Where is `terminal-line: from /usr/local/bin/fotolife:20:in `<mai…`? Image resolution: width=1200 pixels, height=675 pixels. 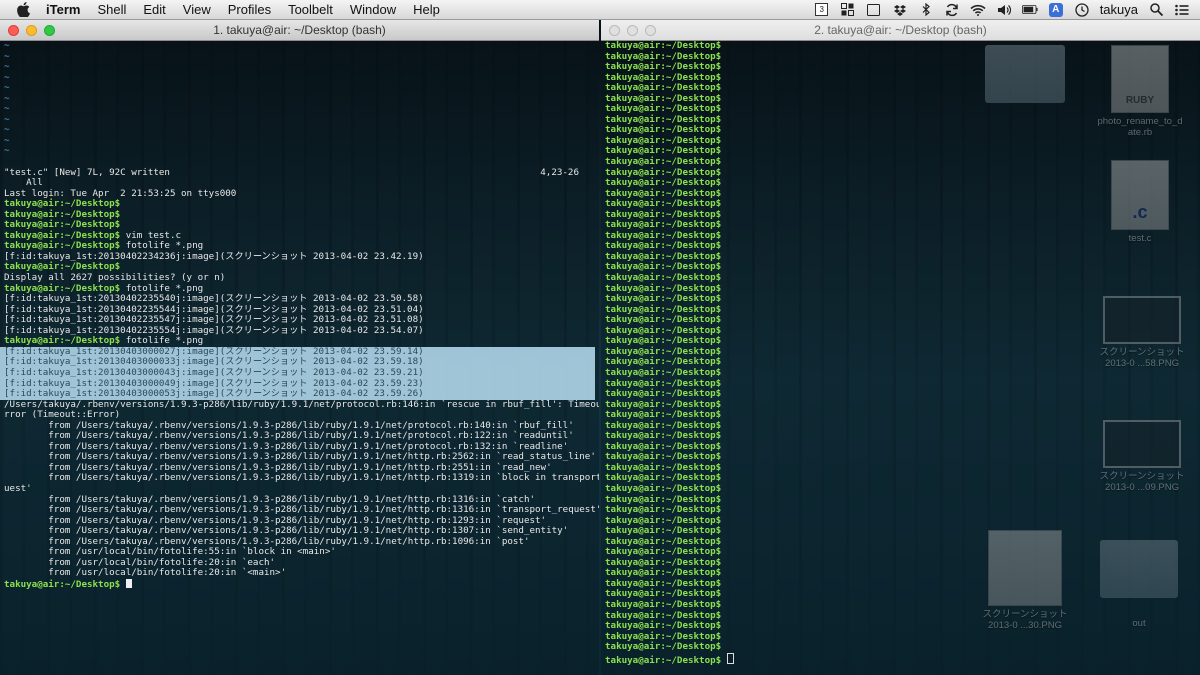
terminal-line: from /usr/local/bin/fotolife:20:in `<mai… is located at coordinates (145, 573).